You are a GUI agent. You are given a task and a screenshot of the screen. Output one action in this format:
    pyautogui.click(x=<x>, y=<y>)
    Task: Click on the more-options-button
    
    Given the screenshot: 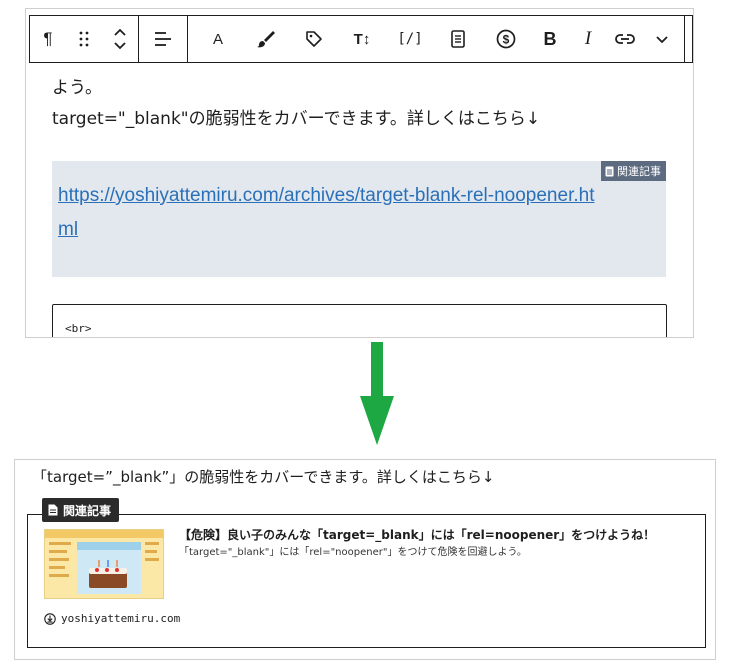 What is the action you would take?
    pyautogui.click(x=662, y=39)
    